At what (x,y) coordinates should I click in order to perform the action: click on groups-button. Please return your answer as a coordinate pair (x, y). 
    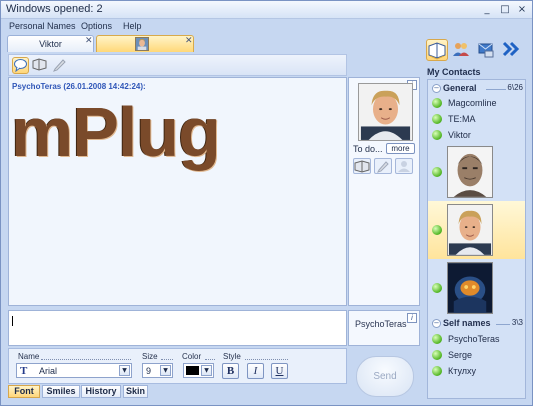
    Looking at the image, I should click on (462, 50).